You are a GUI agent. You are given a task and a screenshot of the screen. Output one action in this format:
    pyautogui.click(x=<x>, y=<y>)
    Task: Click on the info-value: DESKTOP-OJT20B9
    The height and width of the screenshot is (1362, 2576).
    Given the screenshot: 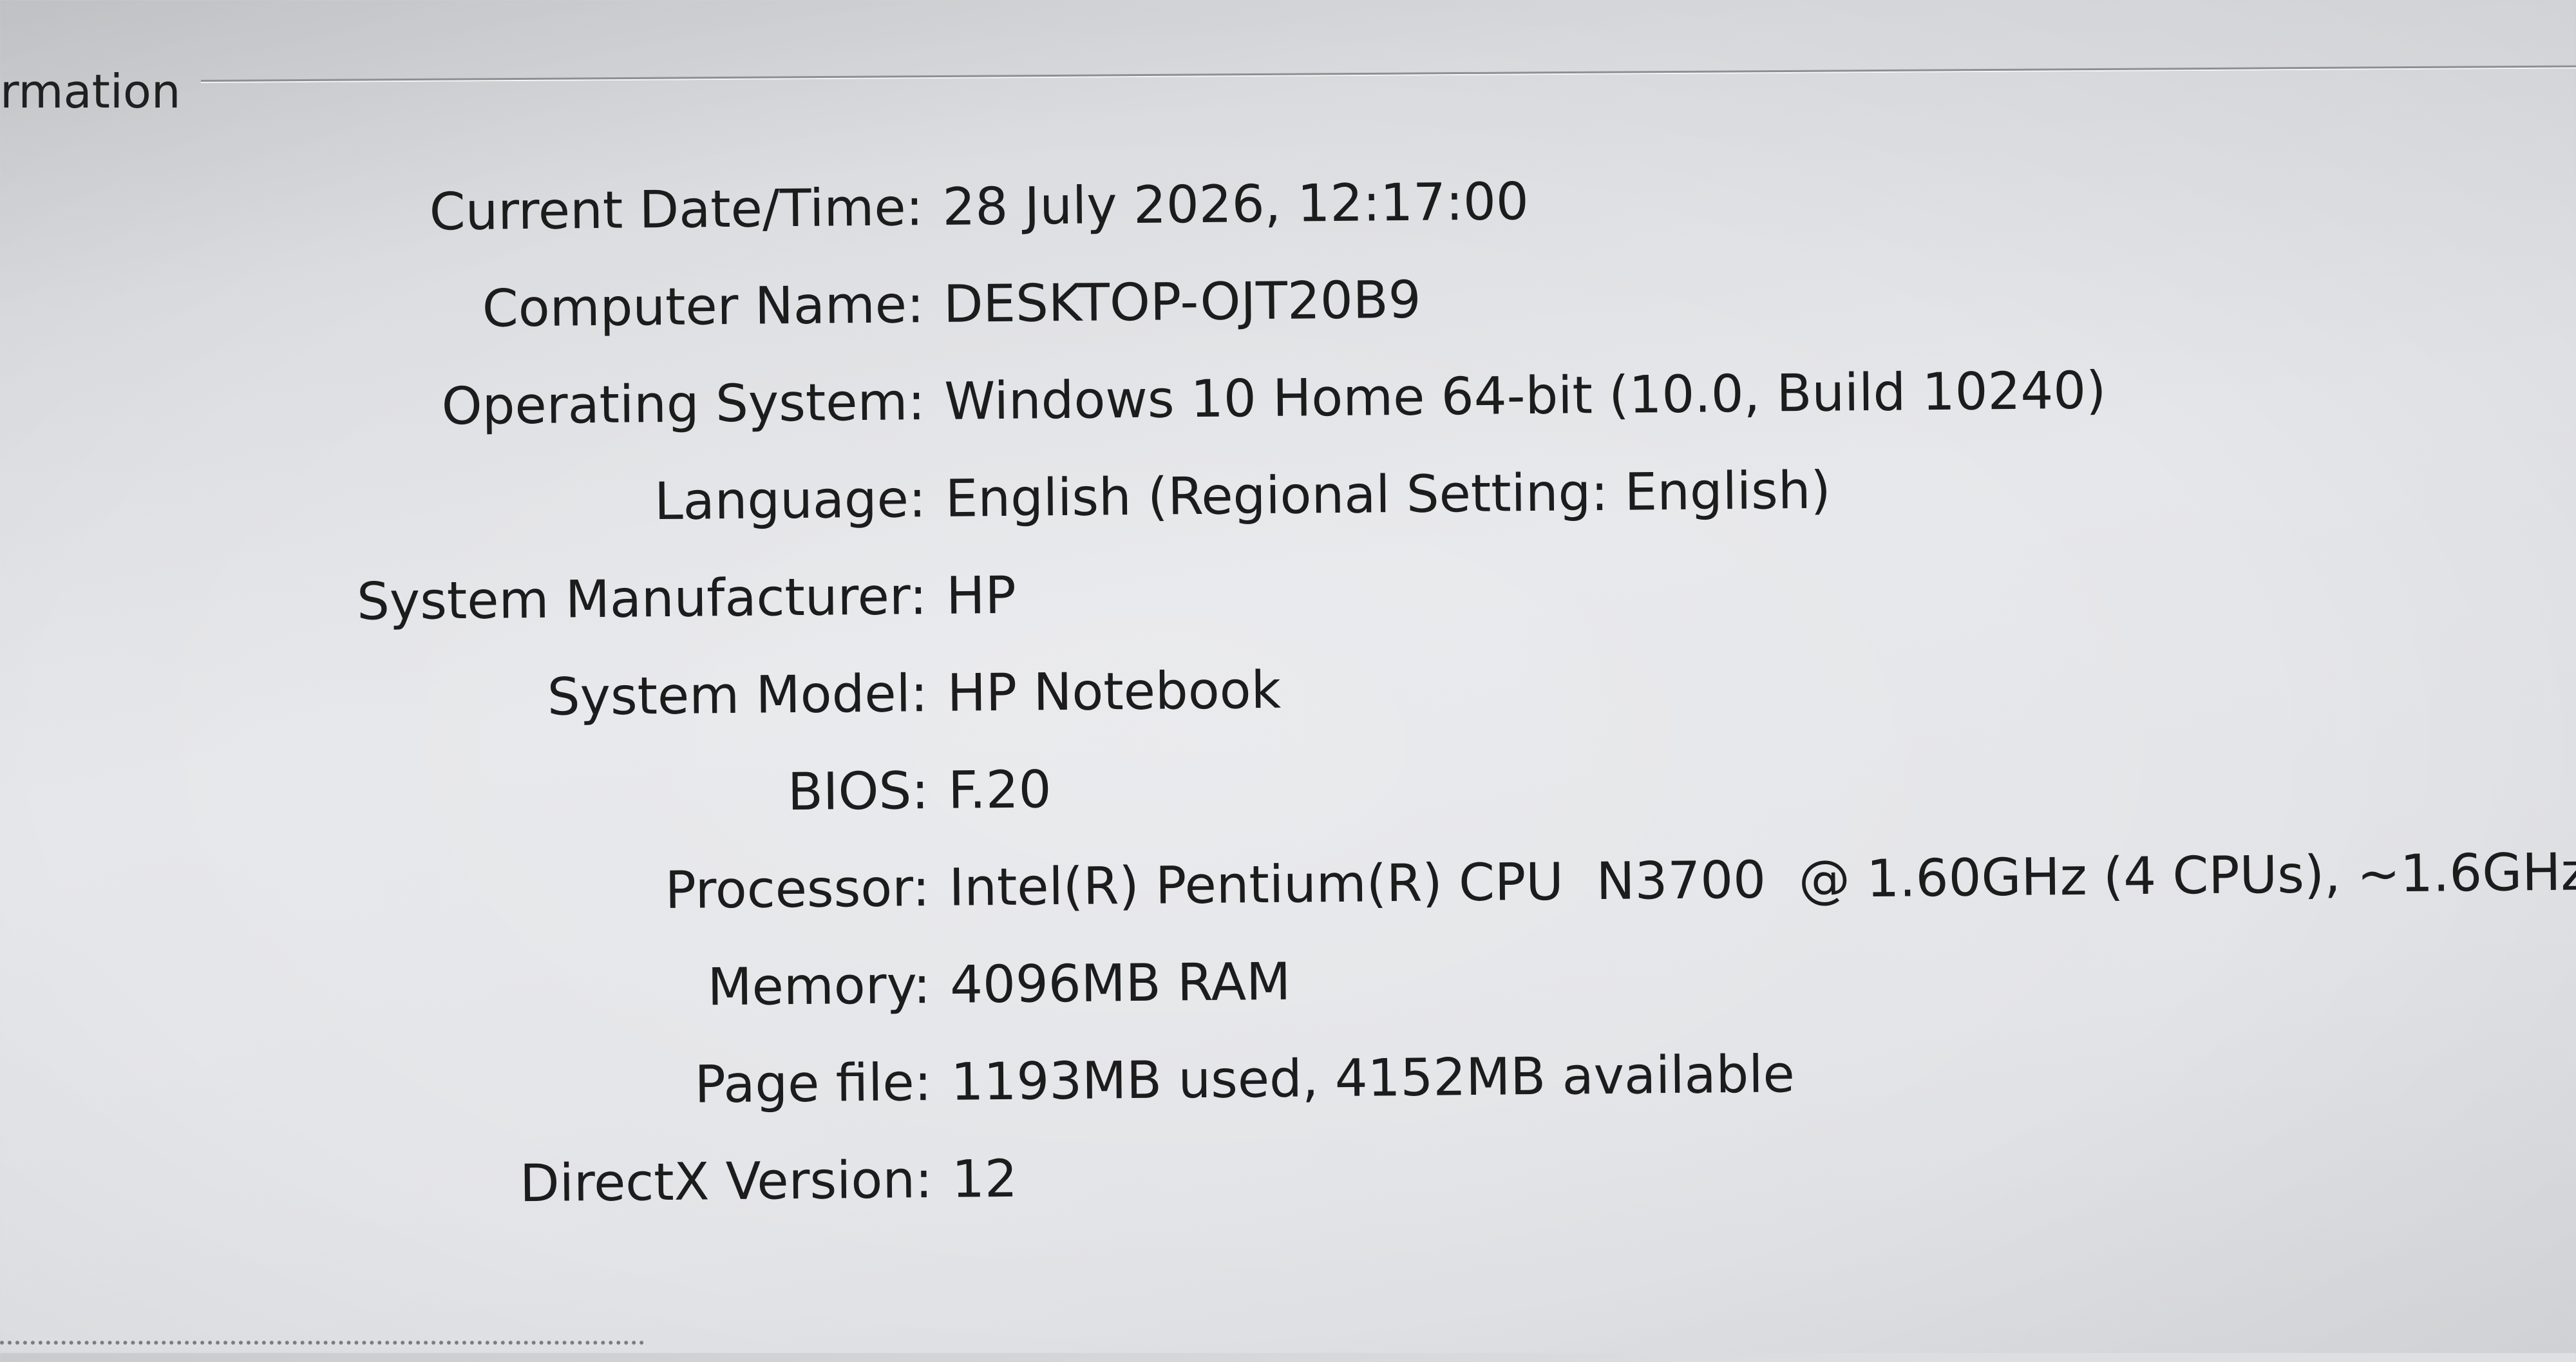 What is the action you would take?
    pyautogui.click(x=1182, y=301)
    